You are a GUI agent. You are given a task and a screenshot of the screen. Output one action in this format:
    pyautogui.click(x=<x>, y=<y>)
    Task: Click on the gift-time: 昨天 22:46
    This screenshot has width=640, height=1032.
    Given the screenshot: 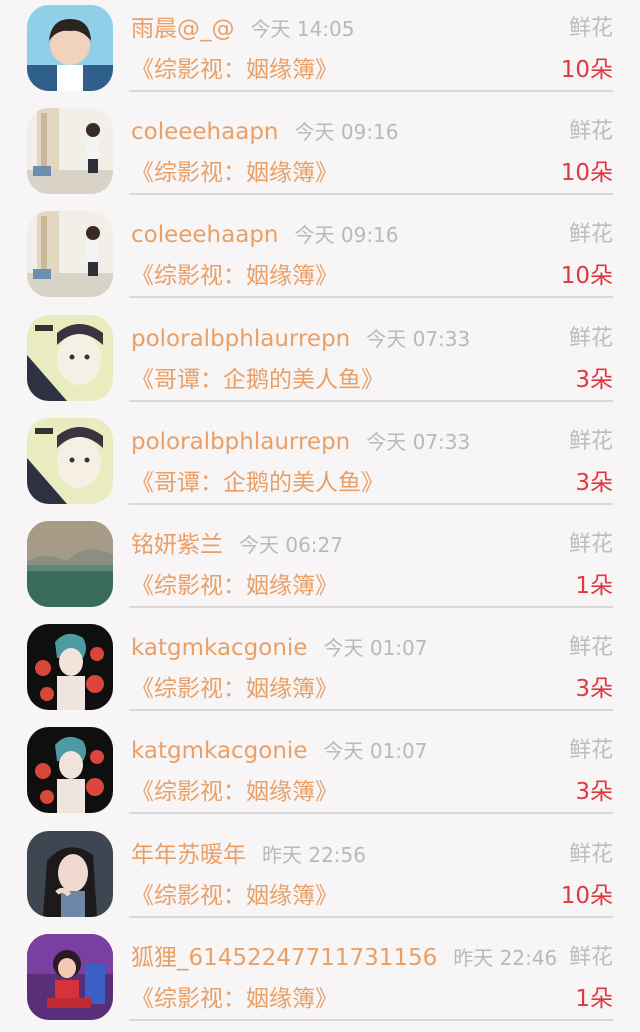 What is the action you would take?
    pyautogui.click(x=505, y=957)
    